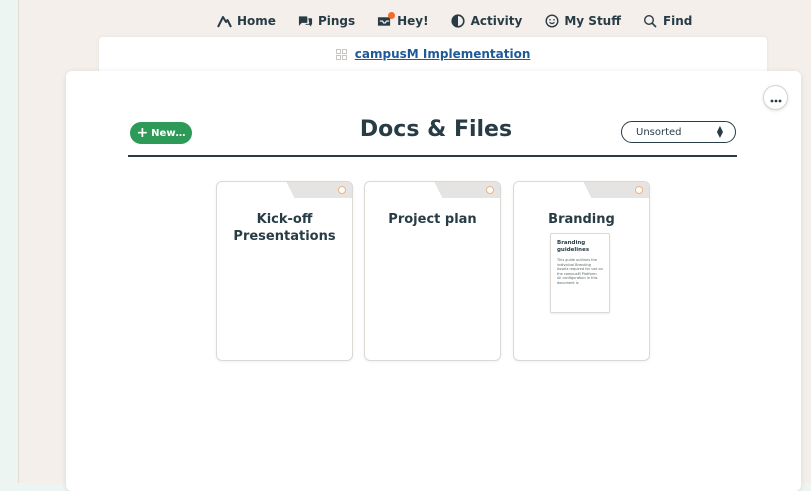 Image resolution: width=811 pixels, height=491 pixels. What do you see at coordinates (581, 219) in the screenshot?
I see `folder-name: Branding` at bounding box center [581, 219].